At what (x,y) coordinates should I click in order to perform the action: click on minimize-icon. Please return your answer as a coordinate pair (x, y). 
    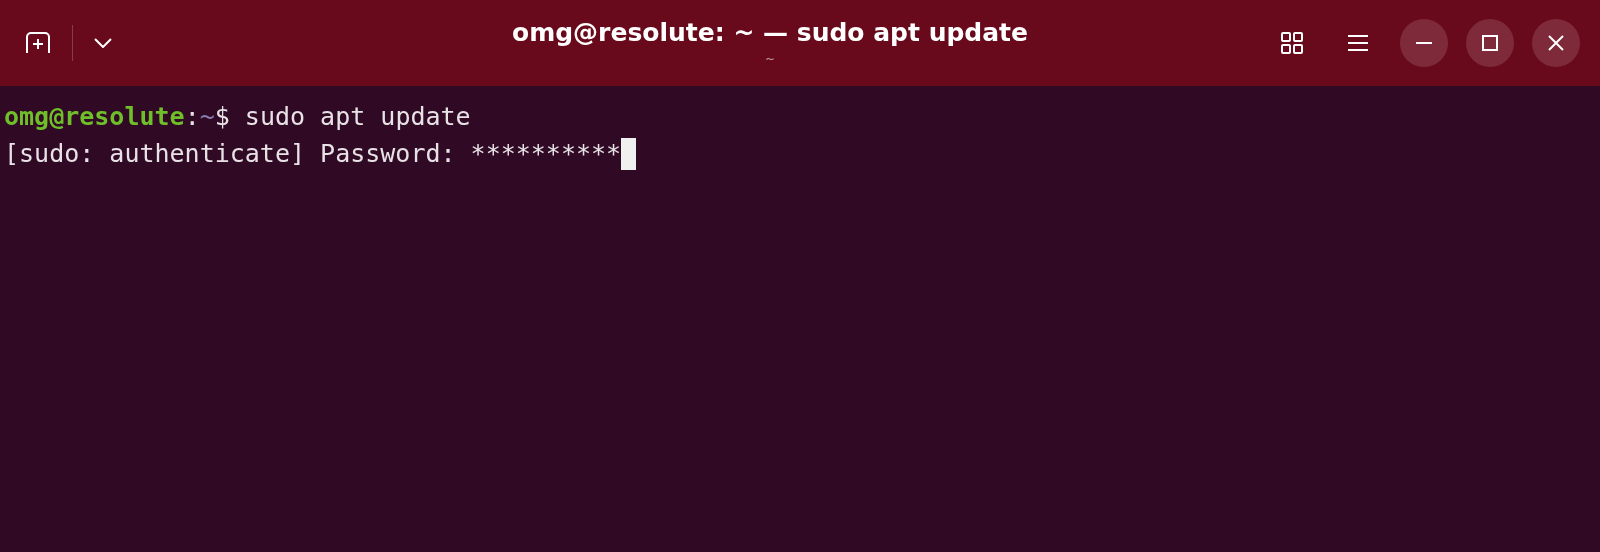
    Looking at the image, I should click on (1424, 43).